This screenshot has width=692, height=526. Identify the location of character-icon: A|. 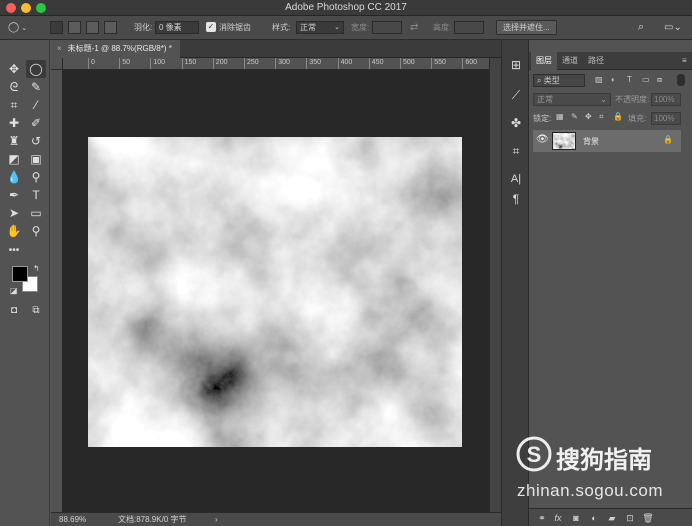
(516, 179).